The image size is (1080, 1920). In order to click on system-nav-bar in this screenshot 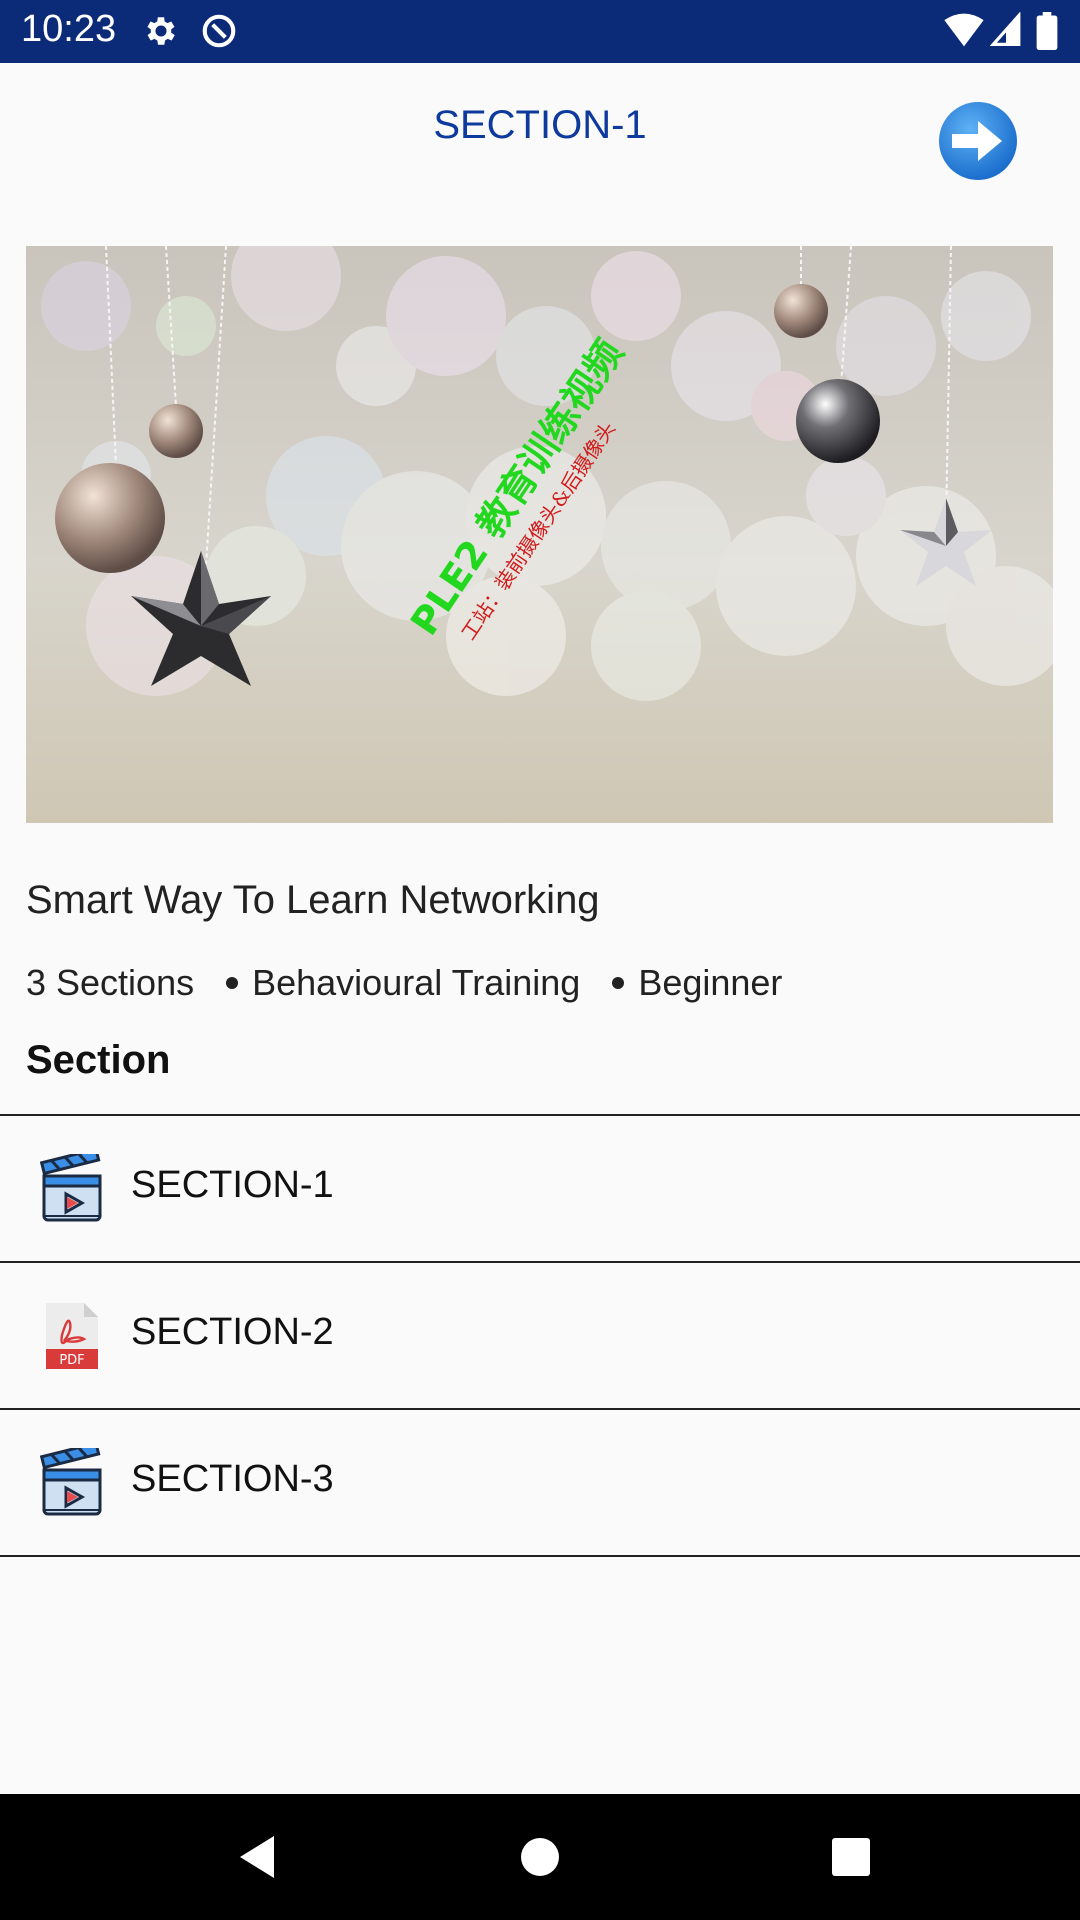, I will do `click(540, 1857)`.